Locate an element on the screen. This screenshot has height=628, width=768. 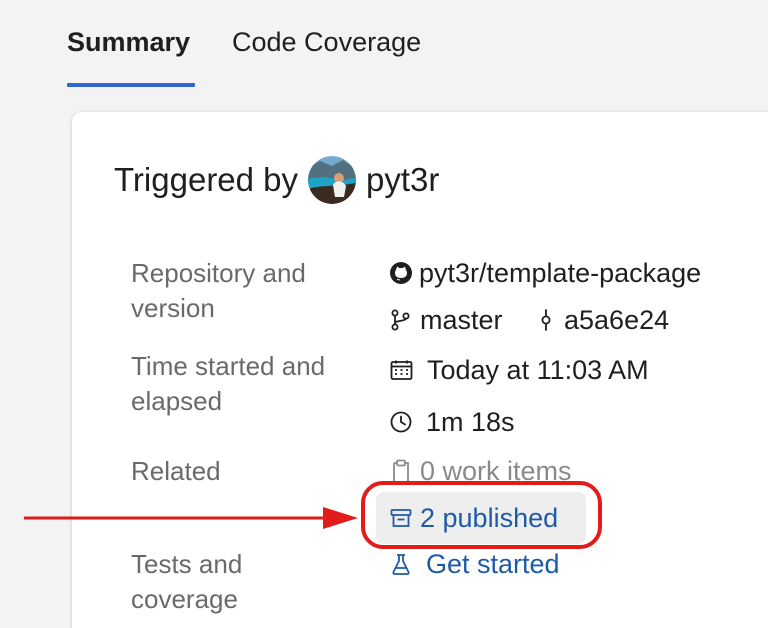
repository-name: pyt3r/template-package is located at coordinates (560, 273).